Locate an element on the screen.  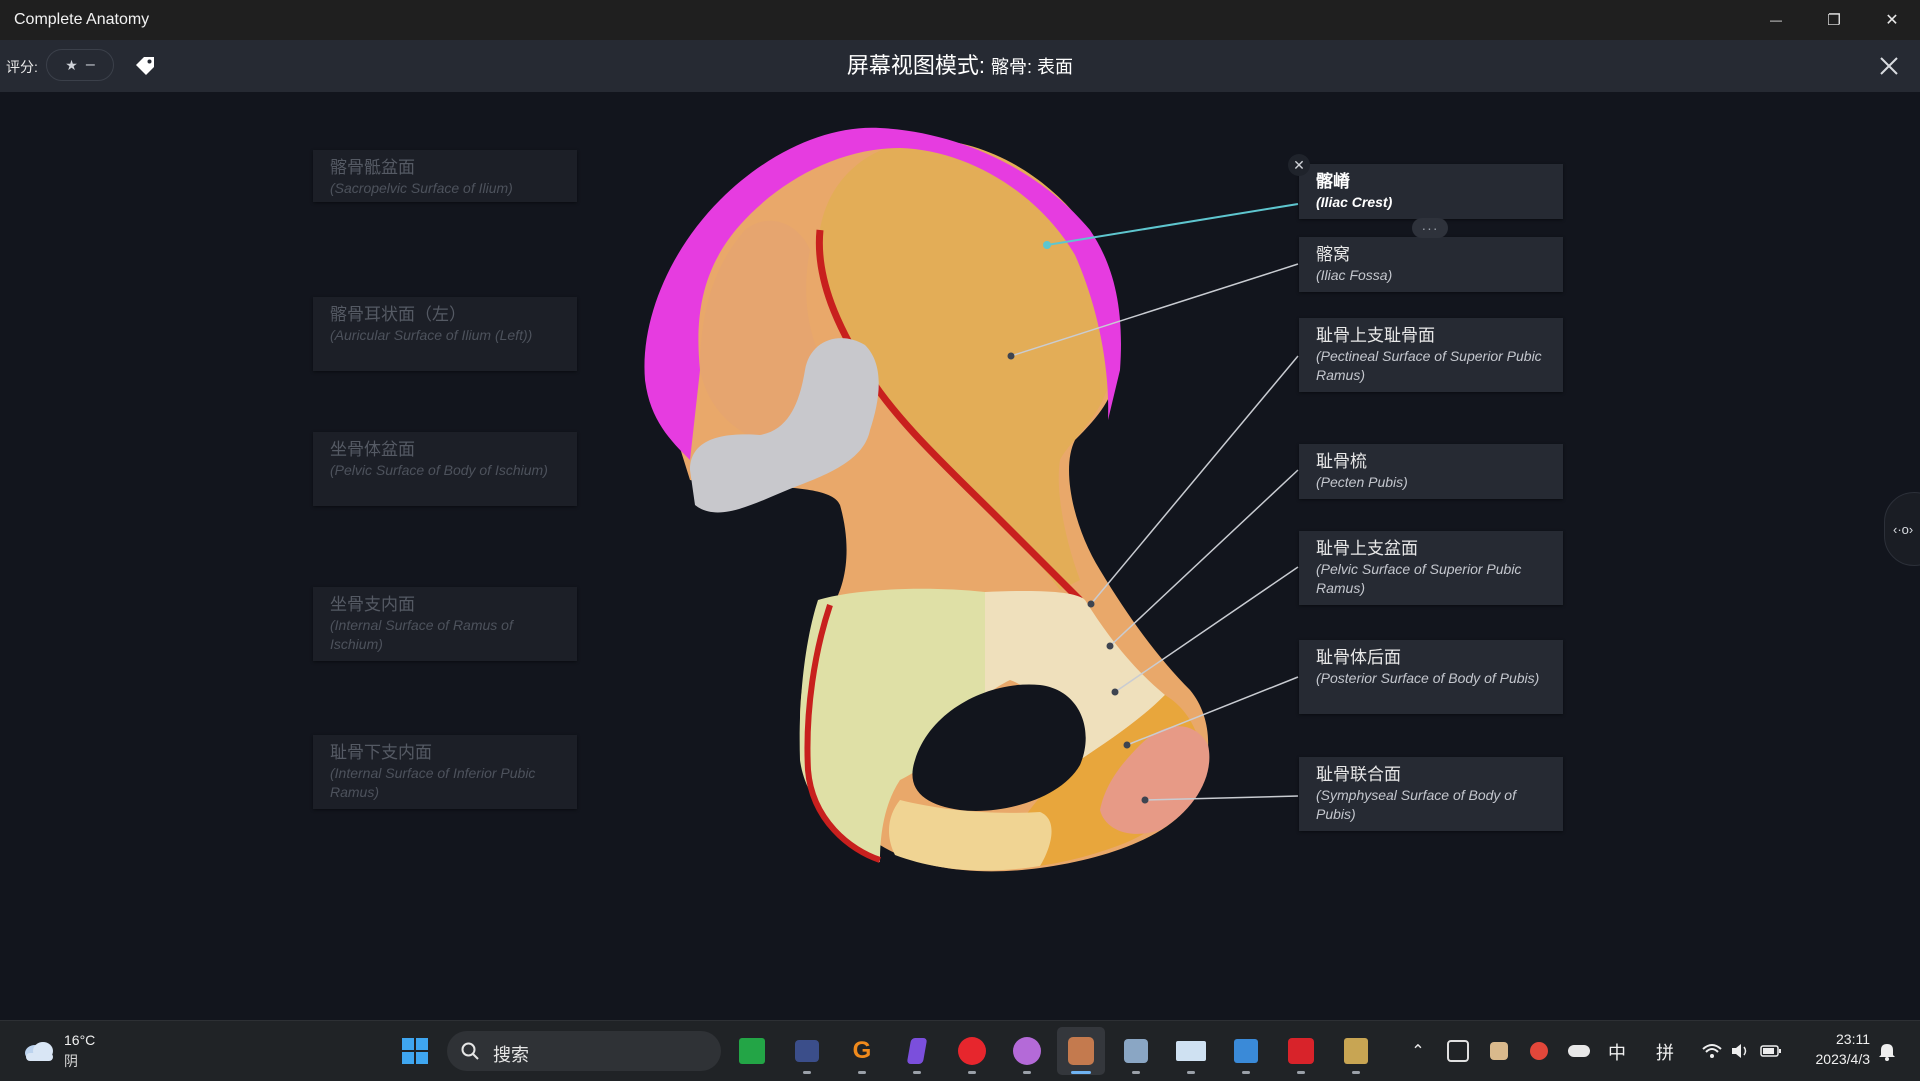
label-pecten-pubis: 耻骨梳 (Pecten Pubis) is located at coordinates (1431, 471).